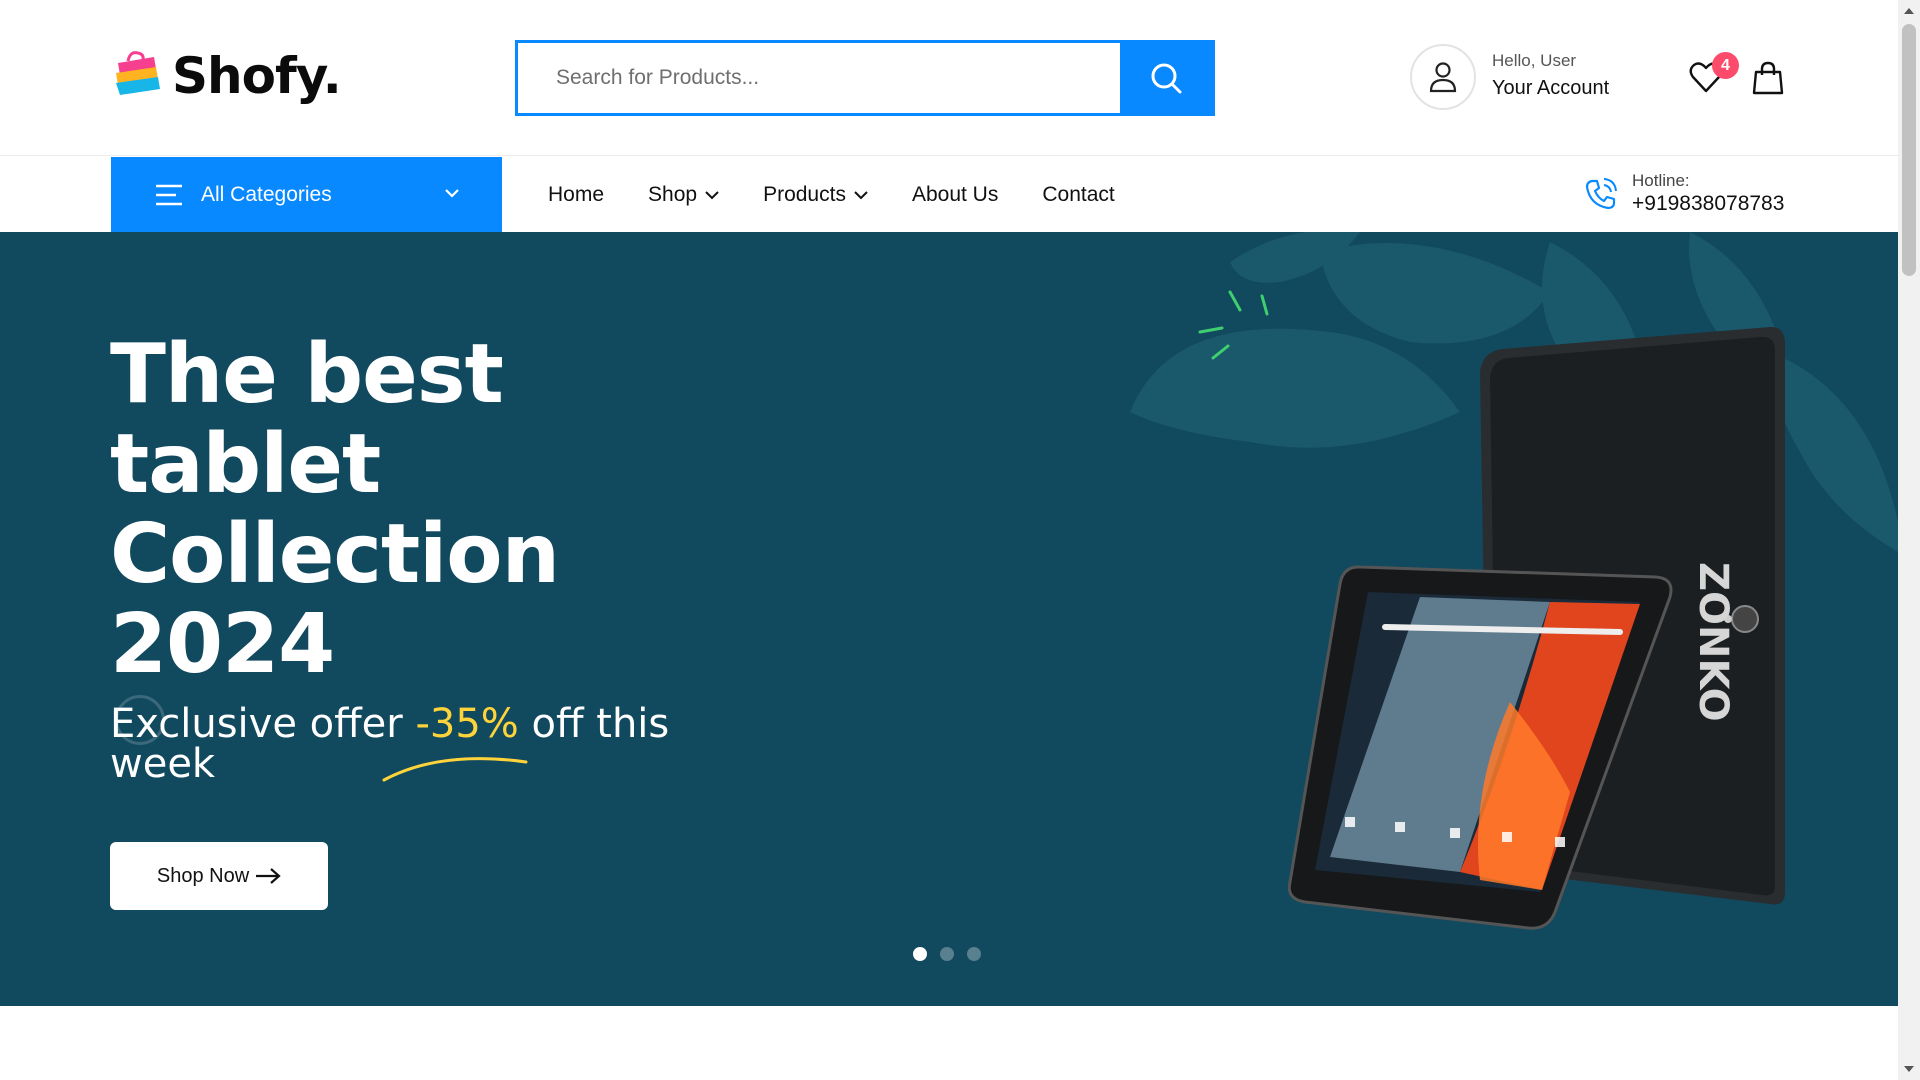 The image size is (1920, 1080). I want to click on user-icon, so click(1443, 77).